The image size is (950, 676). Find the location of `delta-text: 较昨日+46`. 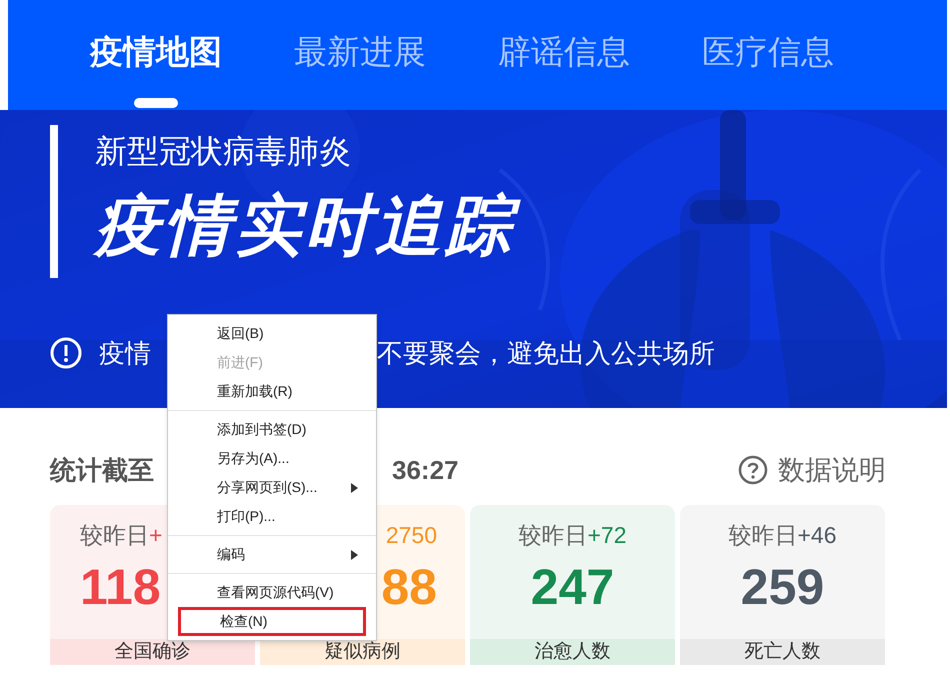

delta-text: 较昨日+46 is located at coordinates (782, 535).